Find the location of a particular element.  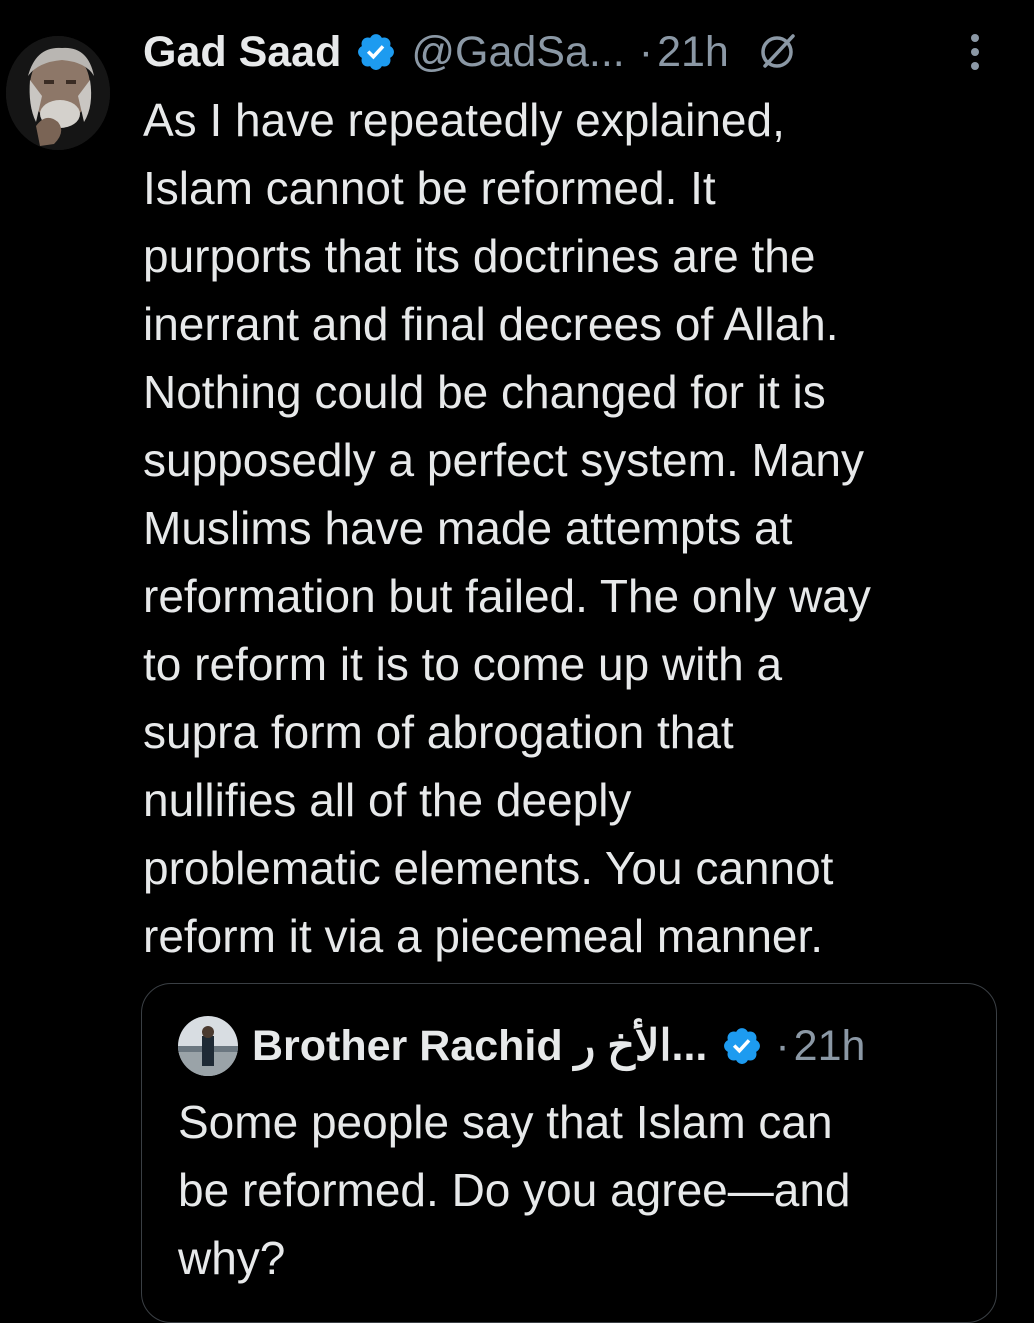

tweet-time: 21h is located at coordinates (693, 52).